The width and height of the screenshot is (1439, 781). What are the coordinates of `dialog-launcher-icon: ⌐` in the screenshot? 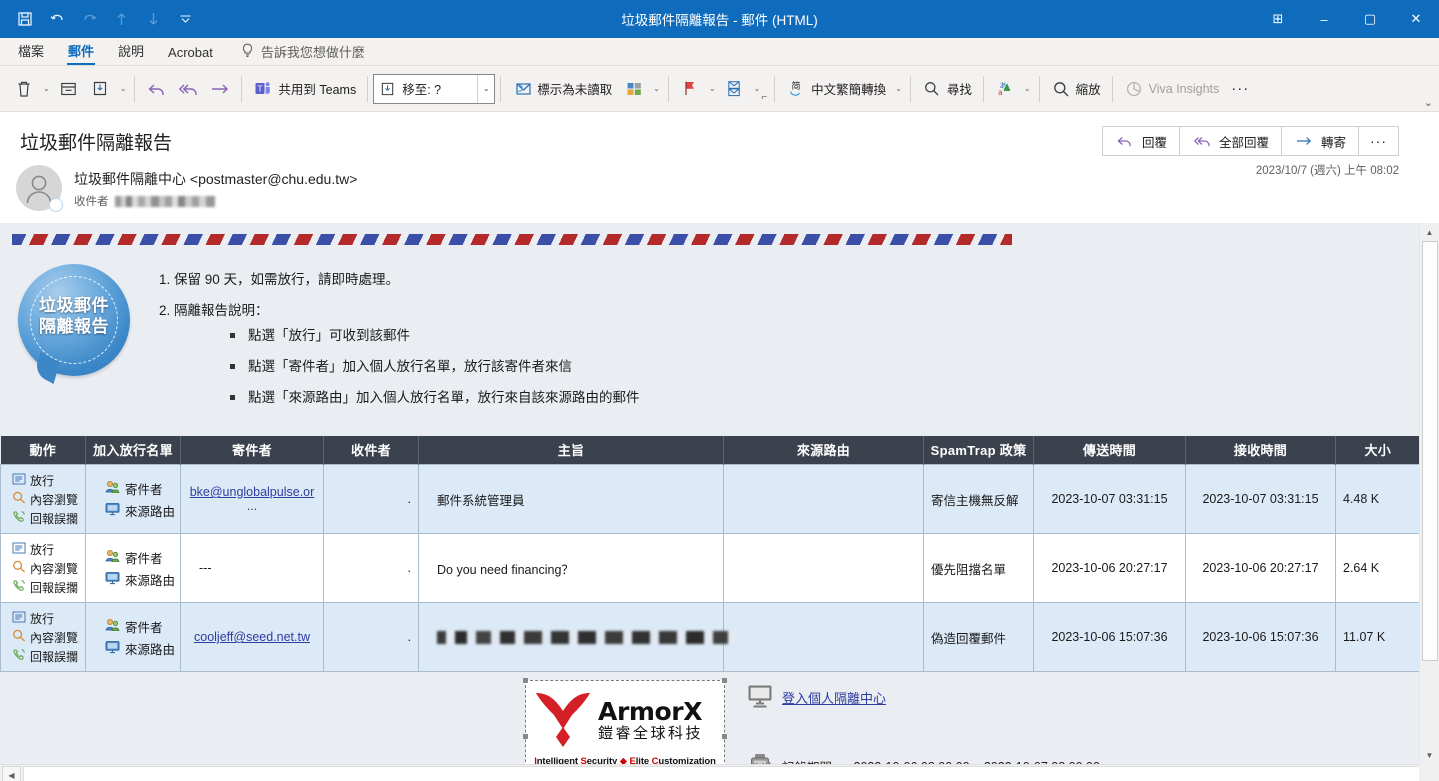 It's located at (764, 97).